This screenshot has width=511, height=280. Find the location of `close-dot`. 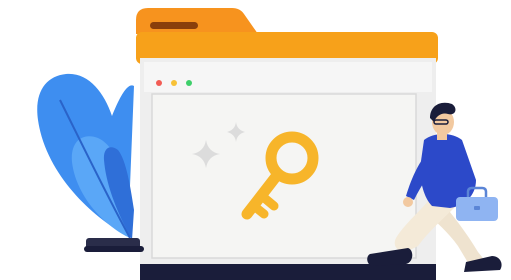

close-dot is located at coordinates (159, 83).